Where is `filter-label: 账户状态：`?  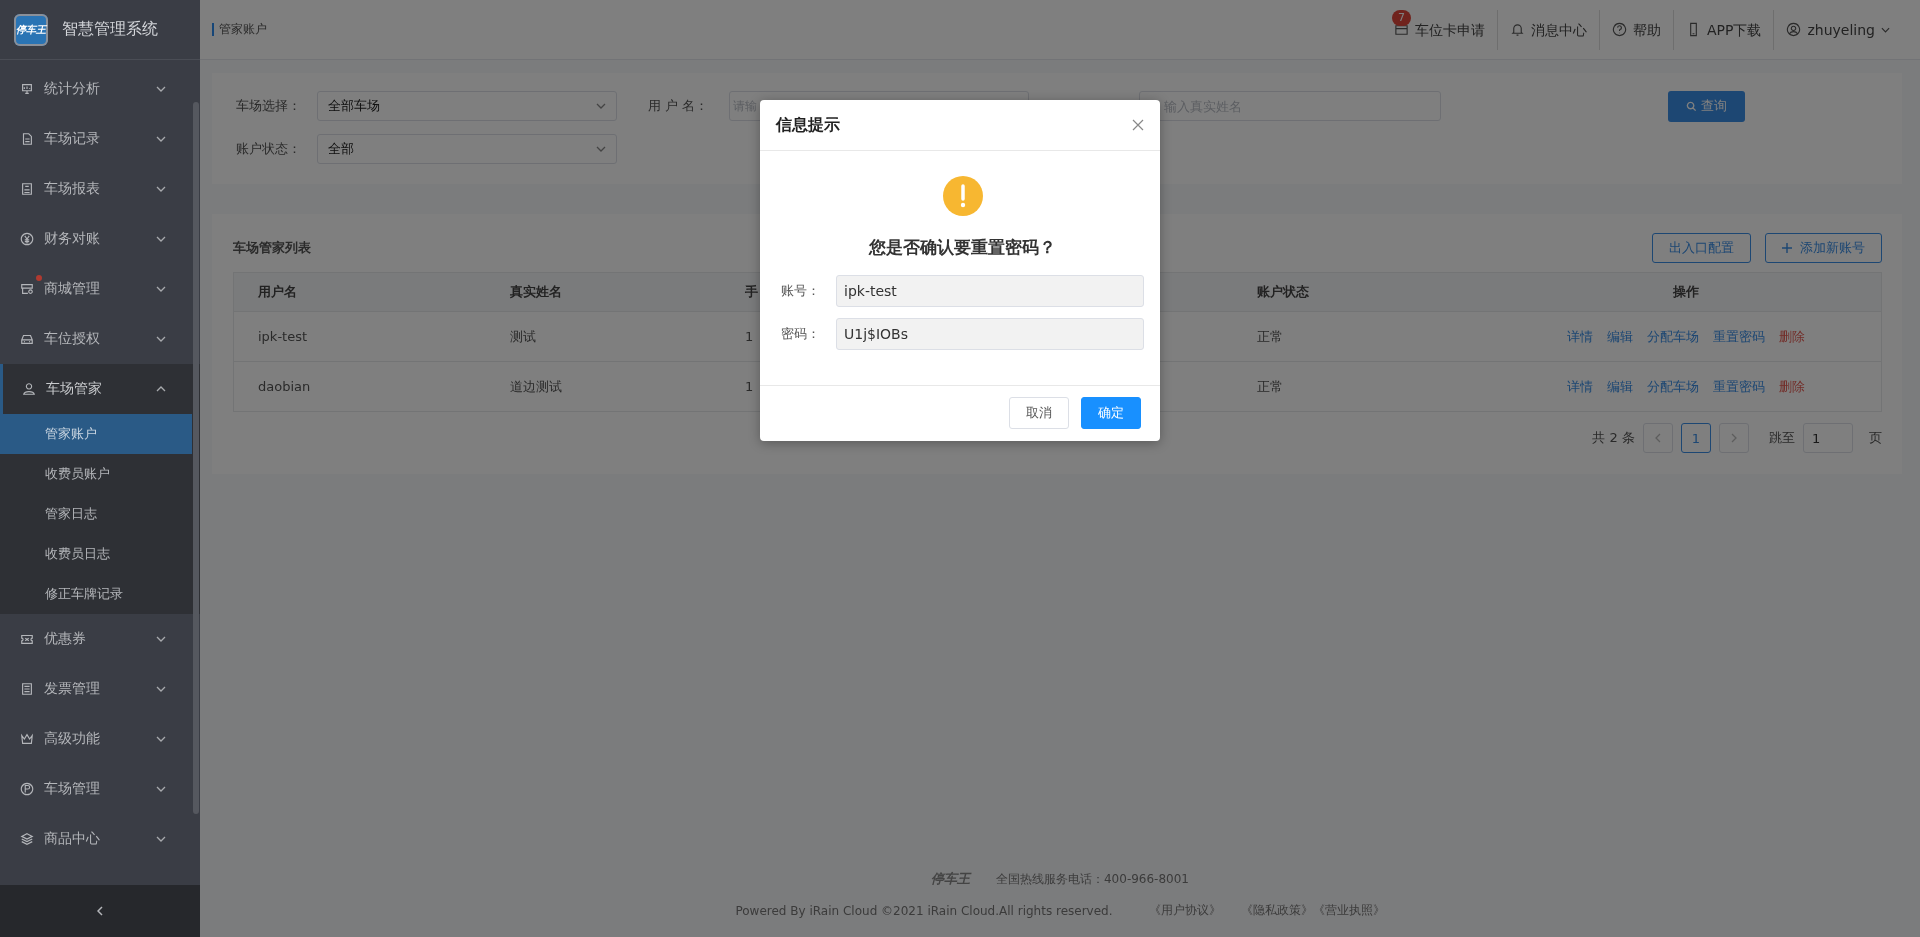
filter-label: 账户状态： is located at coordinates (269, 149).